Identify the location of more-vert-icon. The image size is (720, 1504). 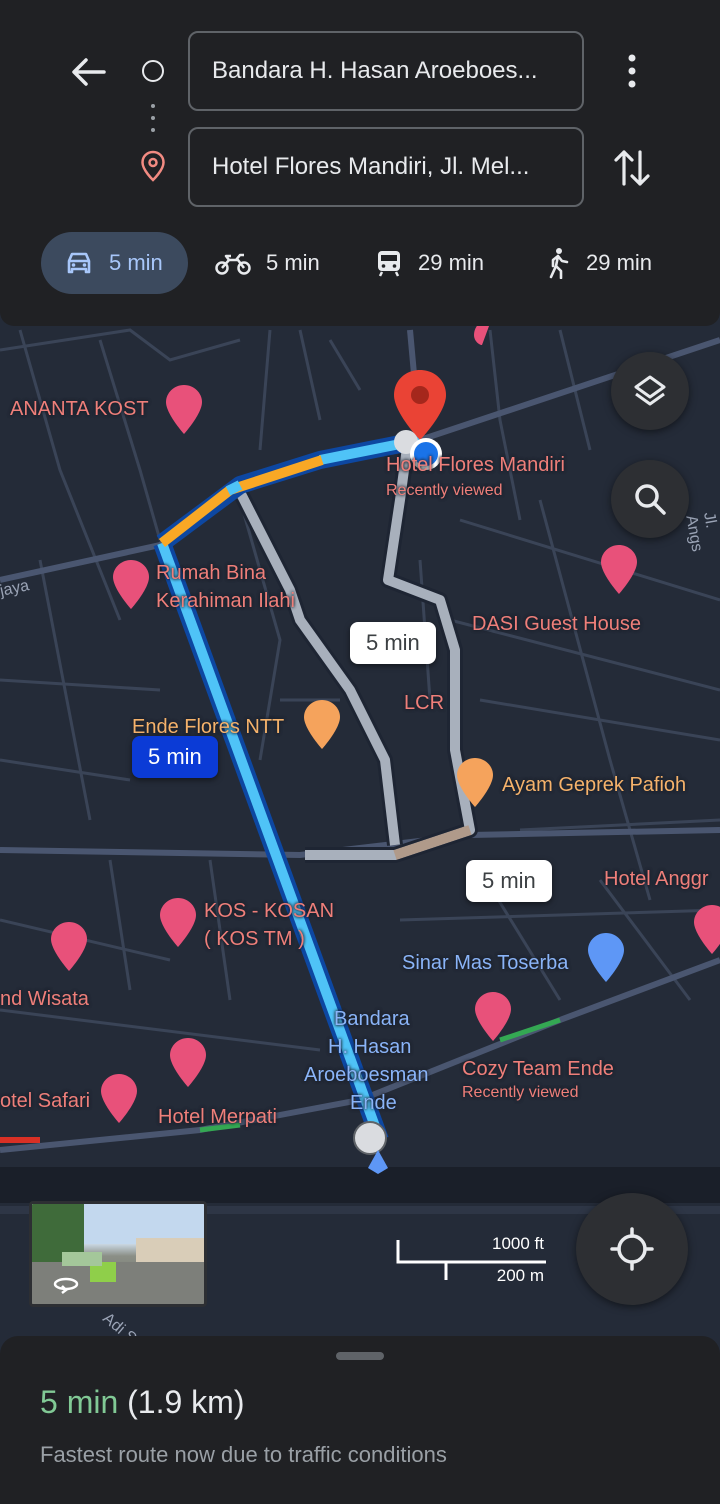
(632, 71).